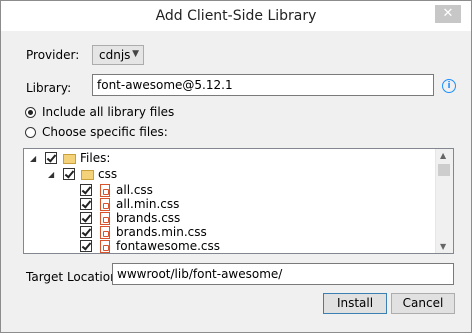 The image size is (474, 335). What do you see at coordinates (236, 174) in the screenshot?
I see `tree-node-css: ◢ css` at bounding box center [236, 174].